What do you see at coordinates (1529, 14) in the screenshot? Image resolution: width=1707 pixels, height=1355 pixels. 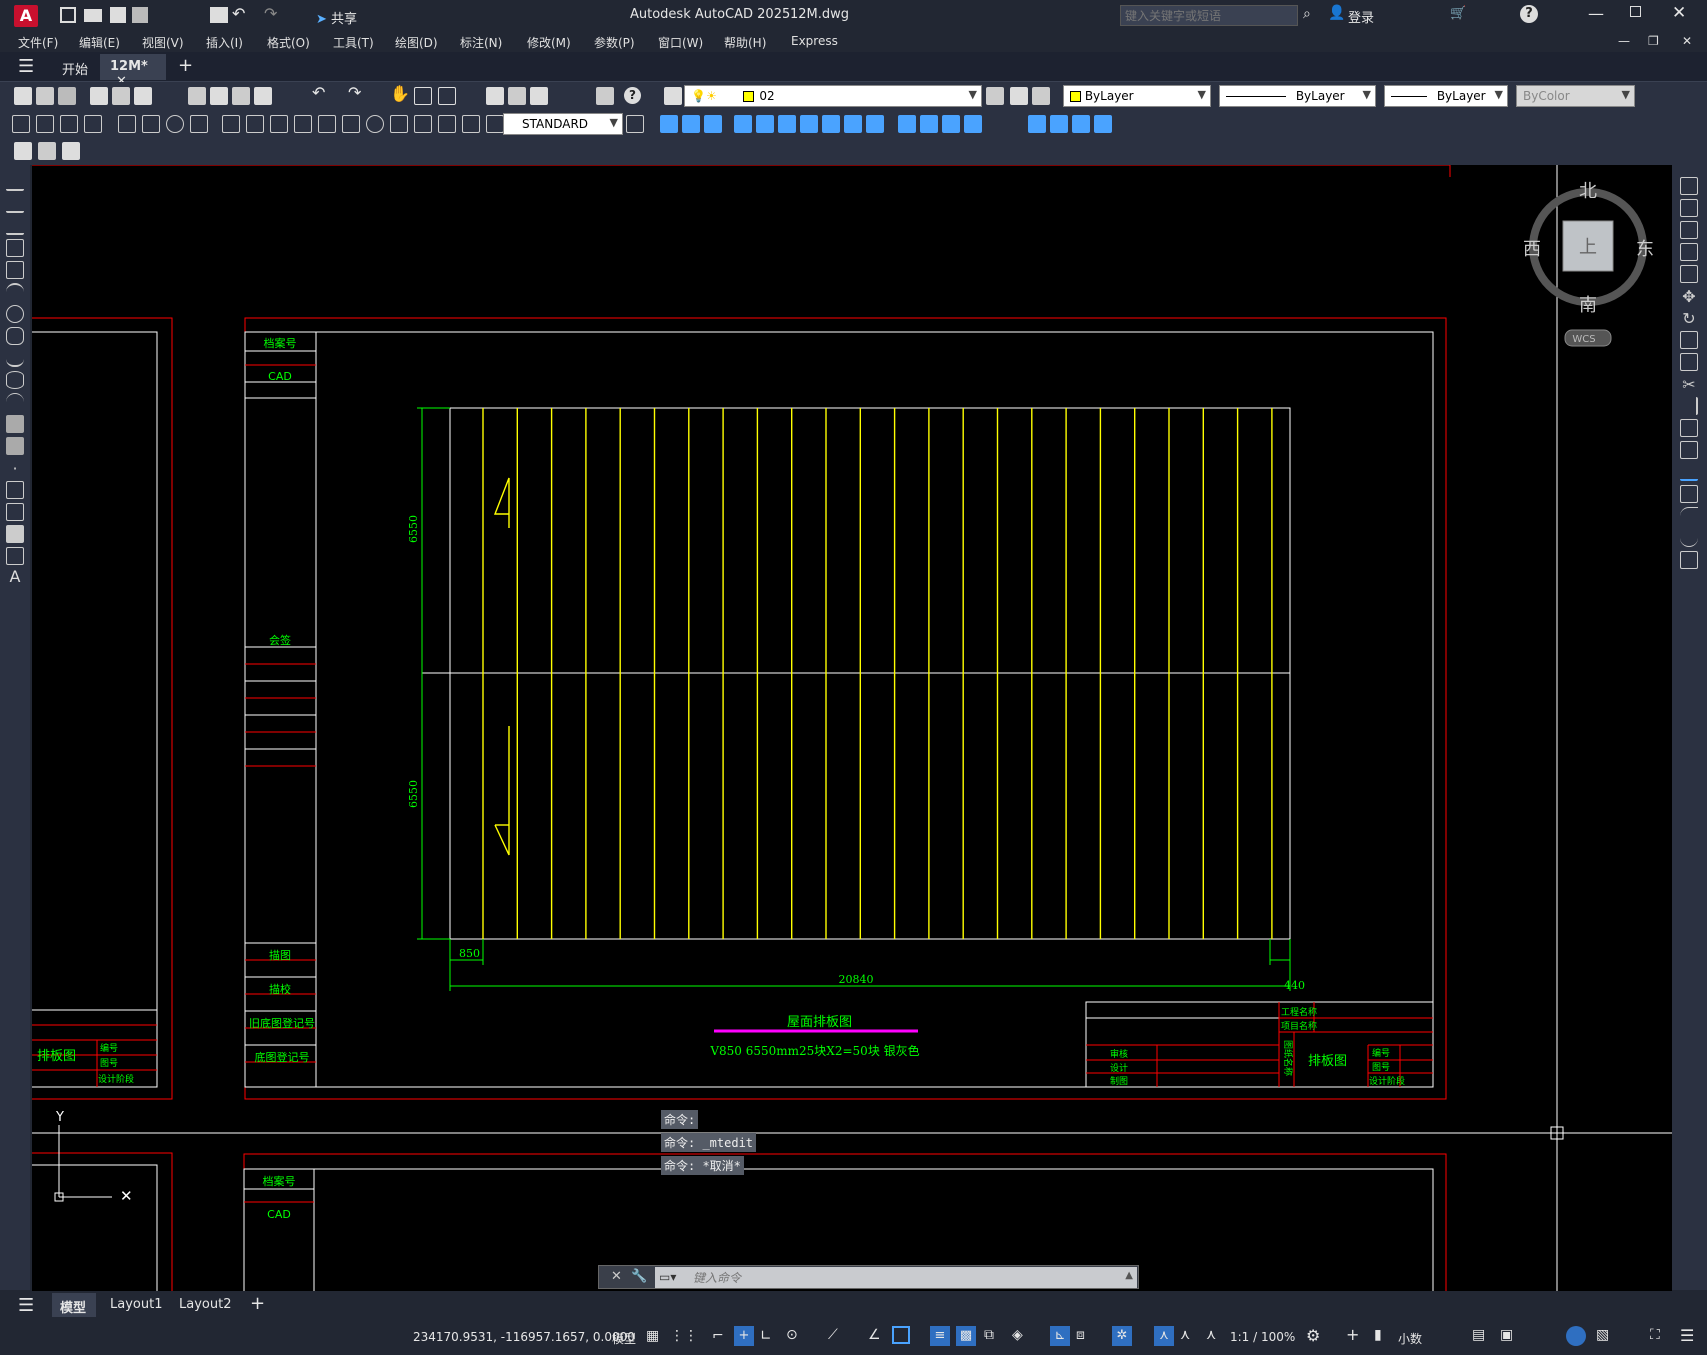 I see `help-icon: ?` at bounding box center [1529, 14].